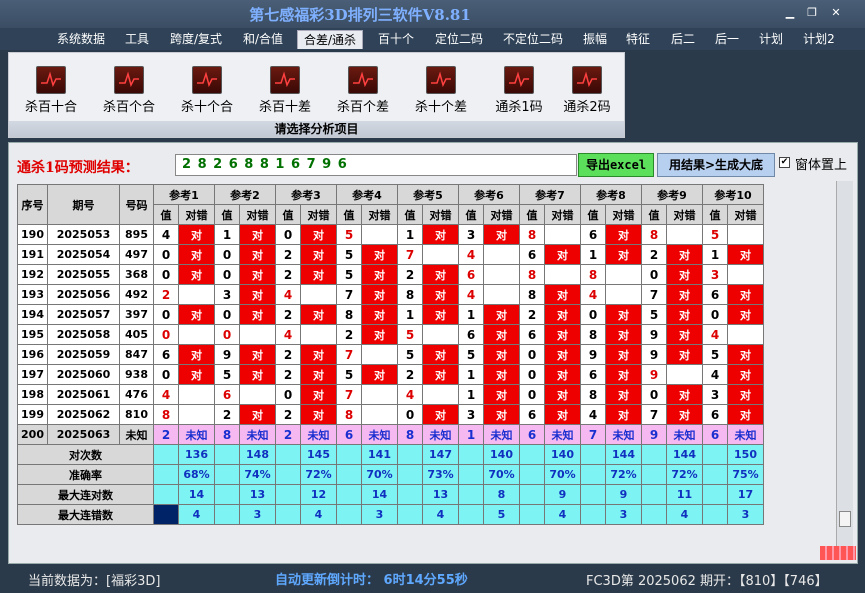  What do you see at coordinates (136, 354) in the screenshot?
I see `row-number: 847` at bounding box center [136, 354].